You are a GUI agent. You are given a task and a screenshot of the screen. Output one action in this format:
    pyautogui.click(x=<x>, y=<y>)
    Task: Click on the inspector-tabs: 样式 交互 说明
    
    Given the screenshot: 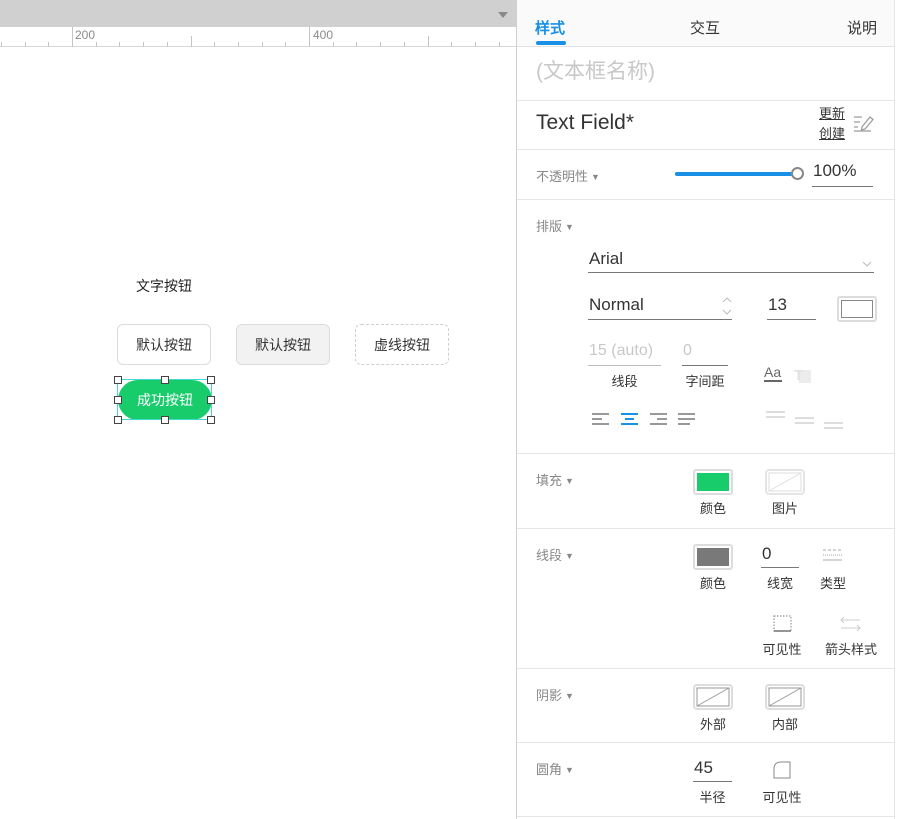 What is the action you would take?
    pyautogui.click(x=705, y=23)
    